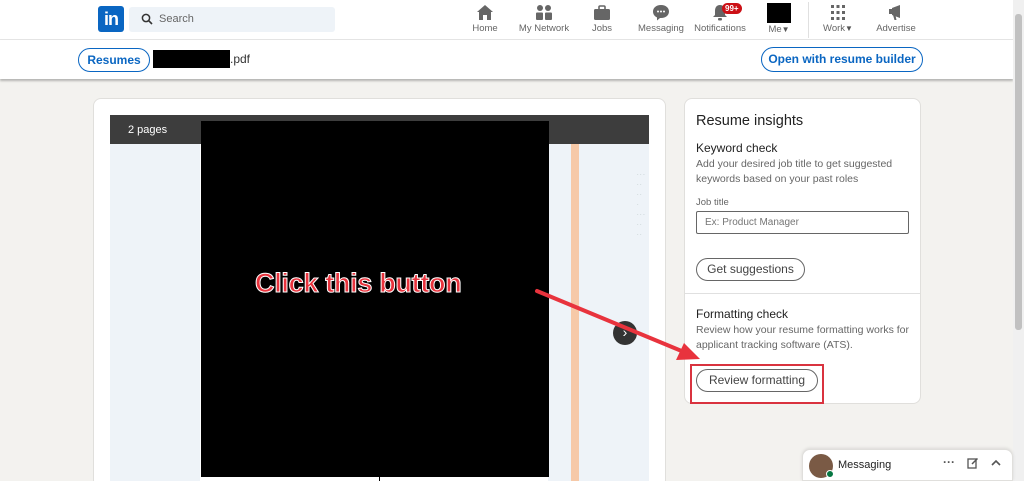 The width and height of the screenshot is (1024, 481). I want to click on resumes-button: Resumes, so click(114, 60).